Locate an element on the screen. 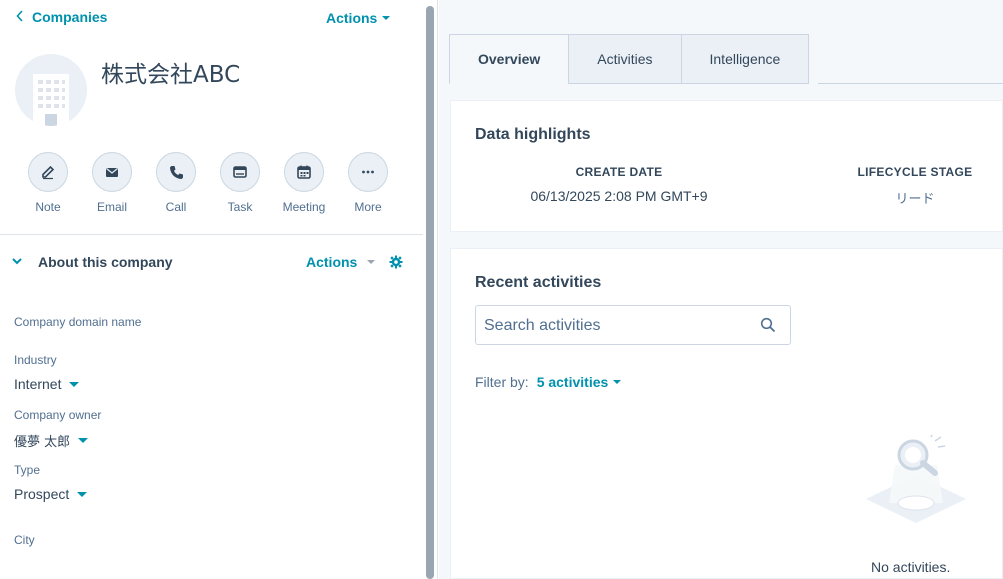  magnifier-illustration-icon is located at coordinates (916, 477).